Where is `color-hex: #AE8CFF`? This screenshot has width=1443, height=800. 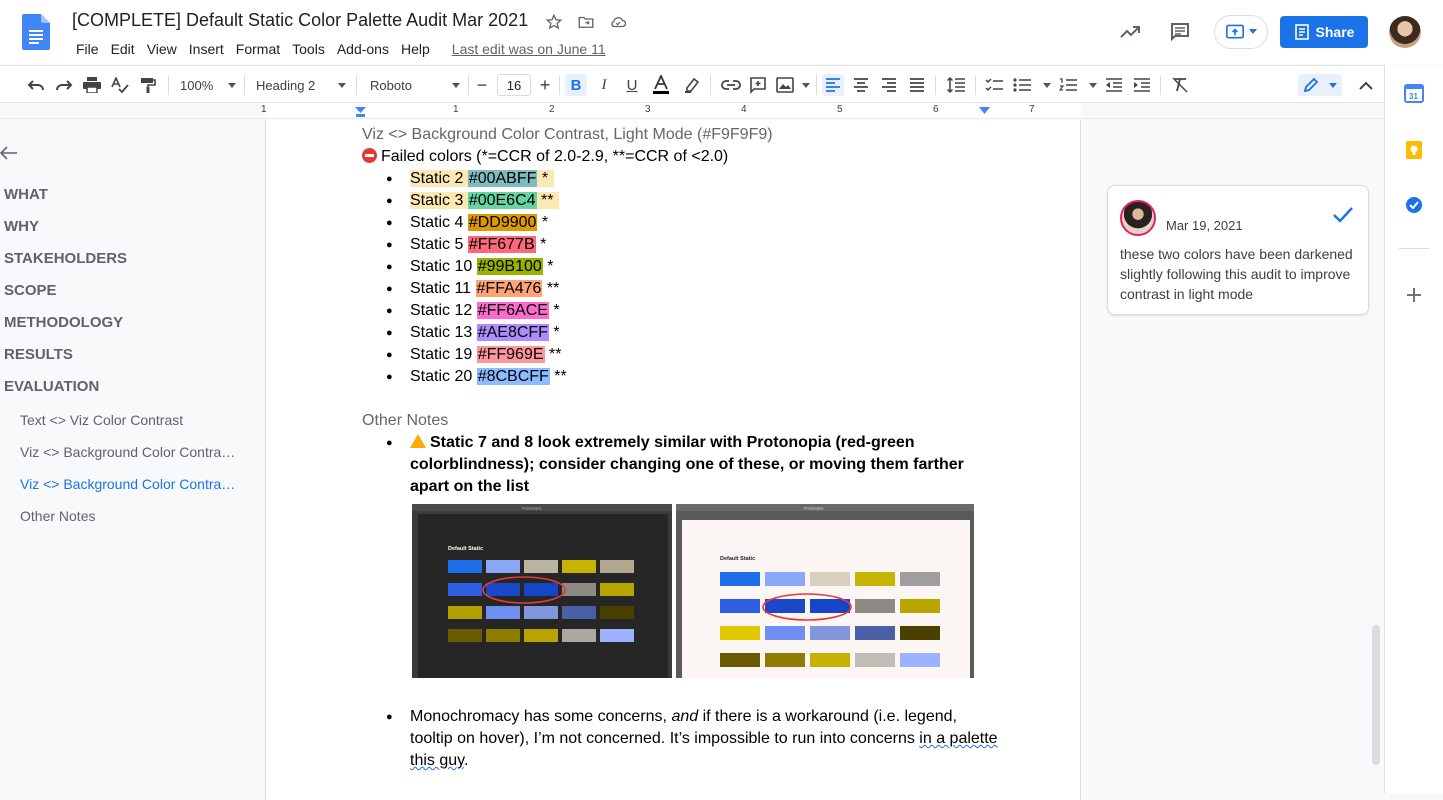
color-hex: #AE8CFF is located at coordinates (512, 332).